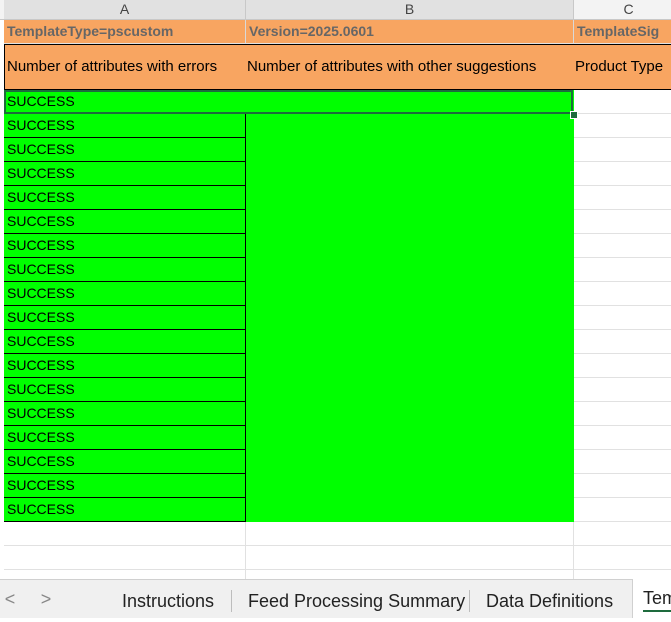 The width and height of the screenshot is (671, 622). I want to click on prev-sheet-button: <, so click(10, 599).